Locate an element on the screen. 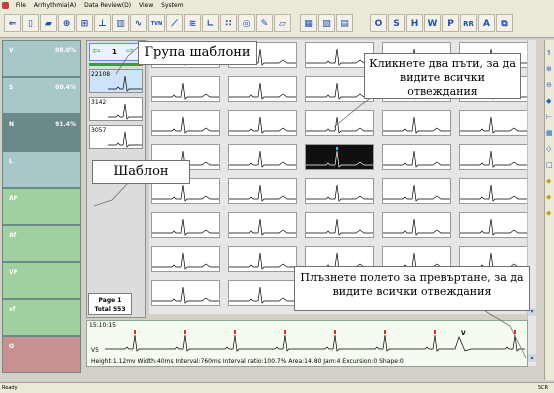  template-item: 3142 is located at coordinates (116, 109).